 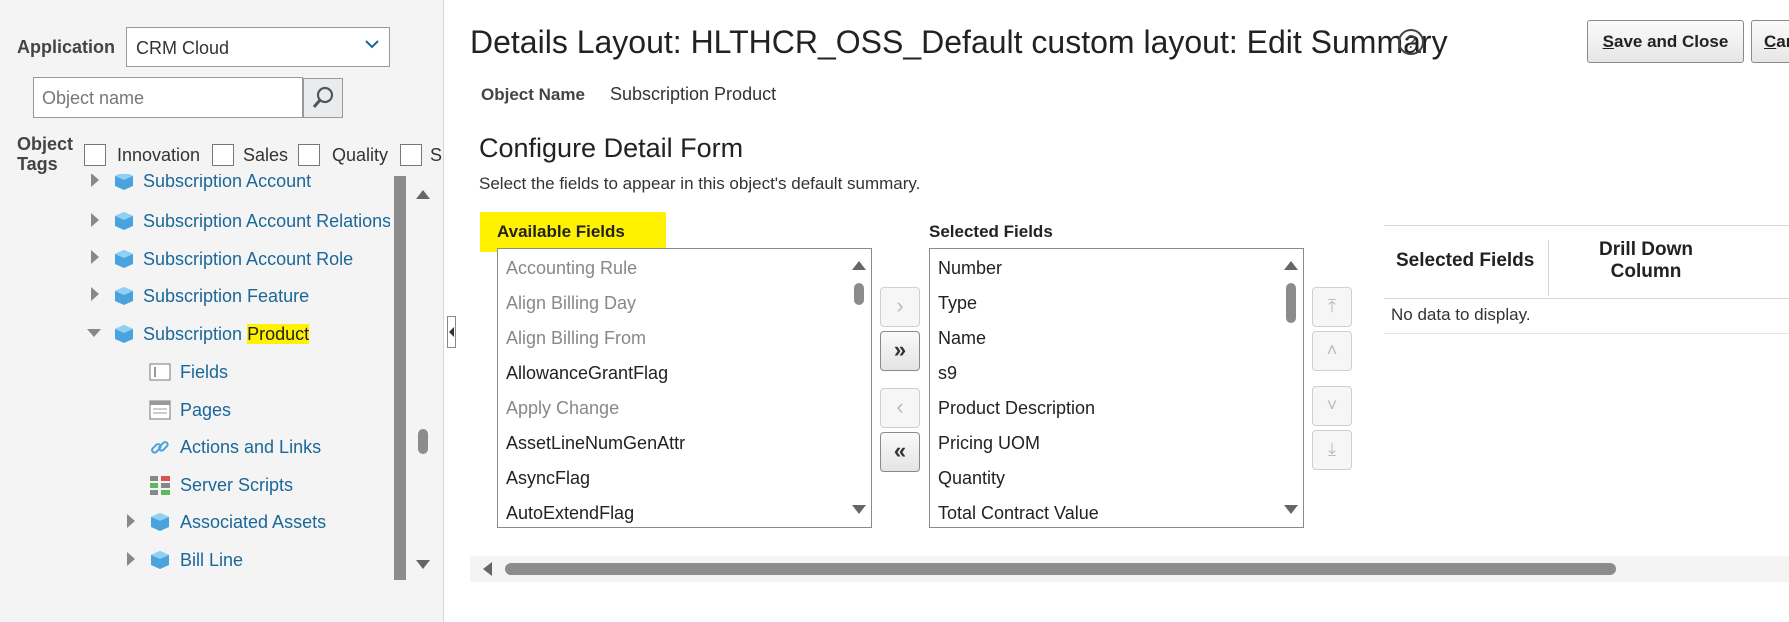 I want to click on column-header-selected-fields: Selected Fields, so click(x=1465, y=261).